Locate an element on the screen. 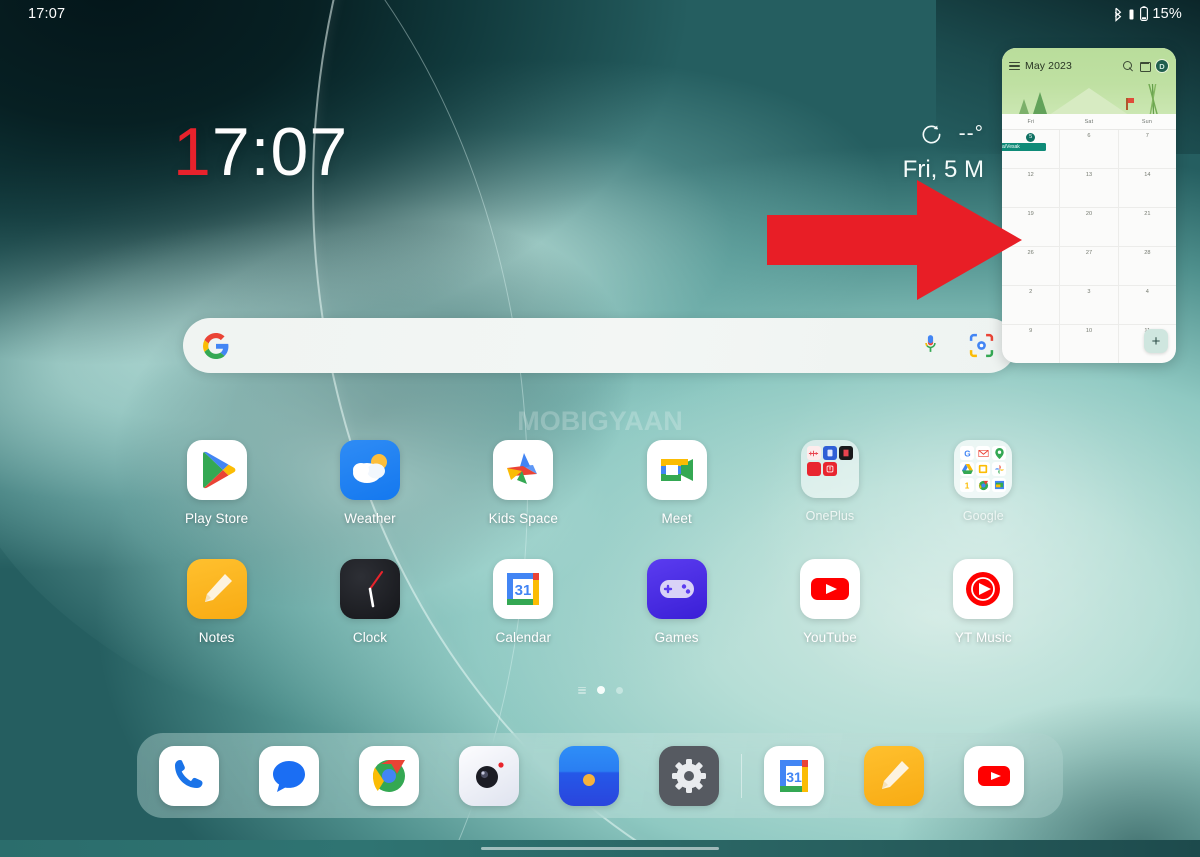 The width and height of the screenshot is (1200, 857). folder-mini-drive is located at coordinates (967, 469).